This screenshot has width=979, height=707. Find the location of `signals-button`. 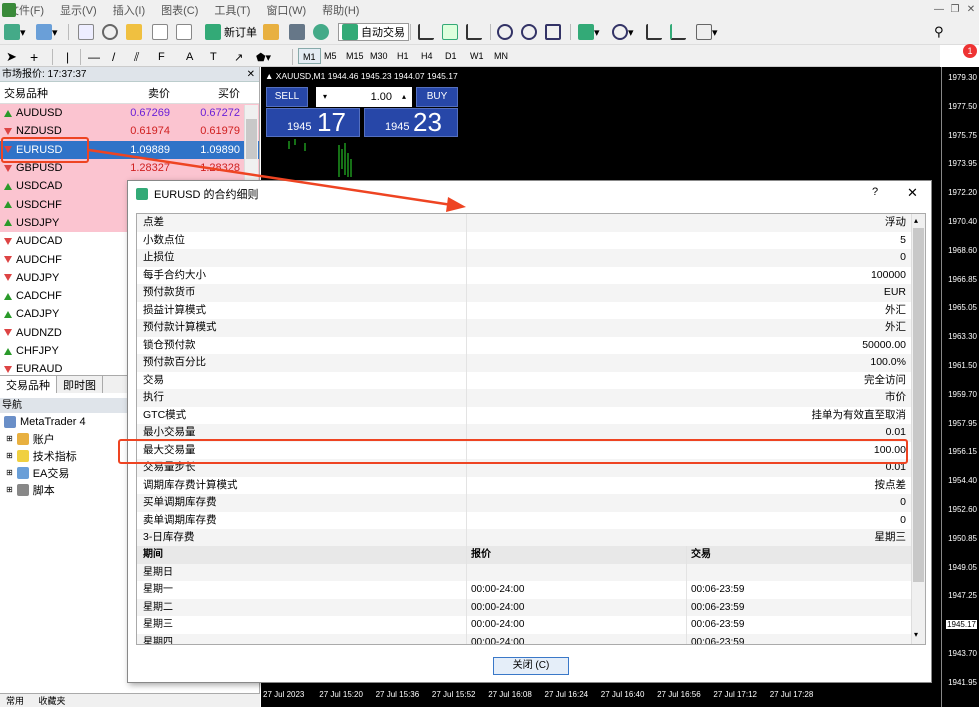

signals-button is located at coordinates (297, 32).